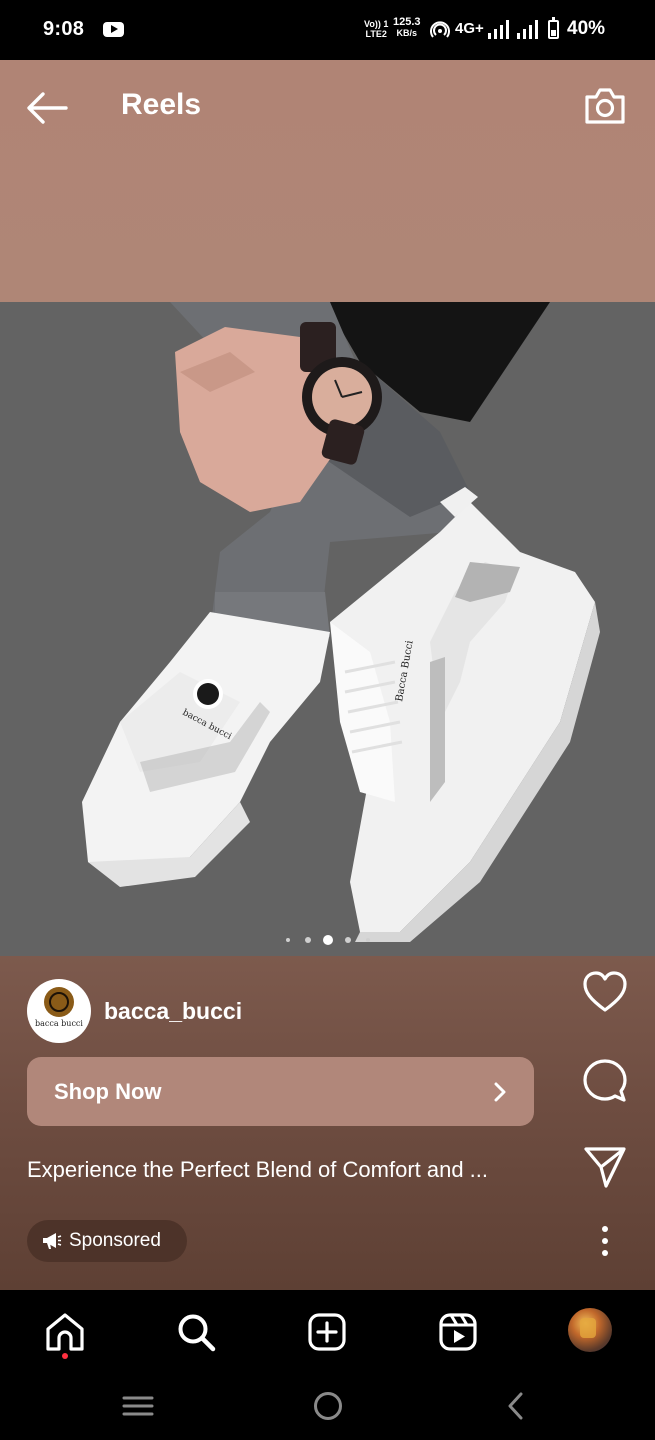  I want to click on brand-logo-text: bacca bucci, so click(59, 1023).